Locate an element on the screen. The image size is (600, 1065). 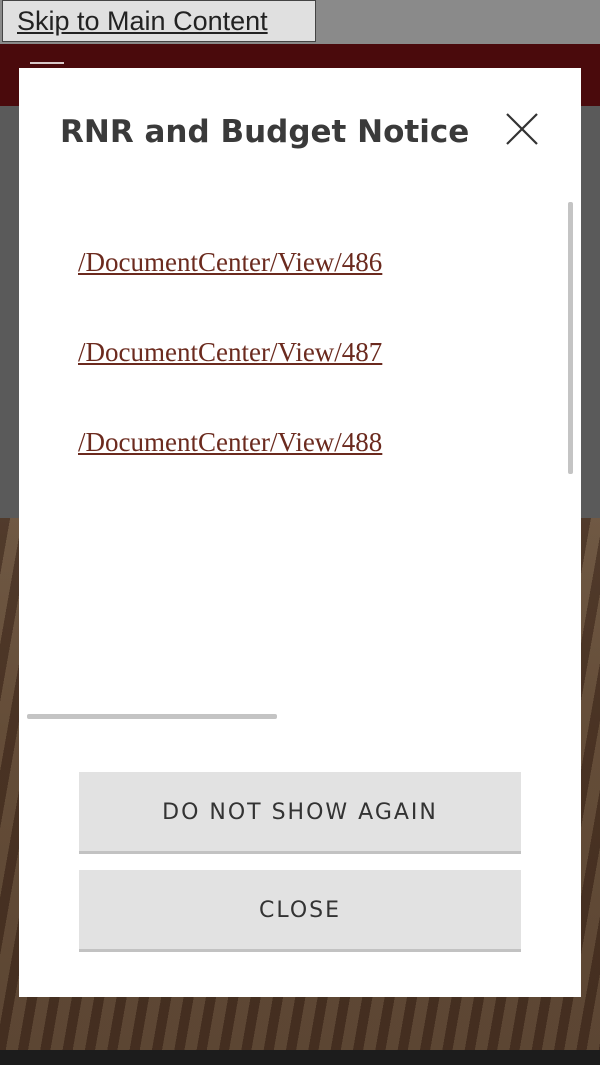
close-icon is located at coordinates (522, 129).